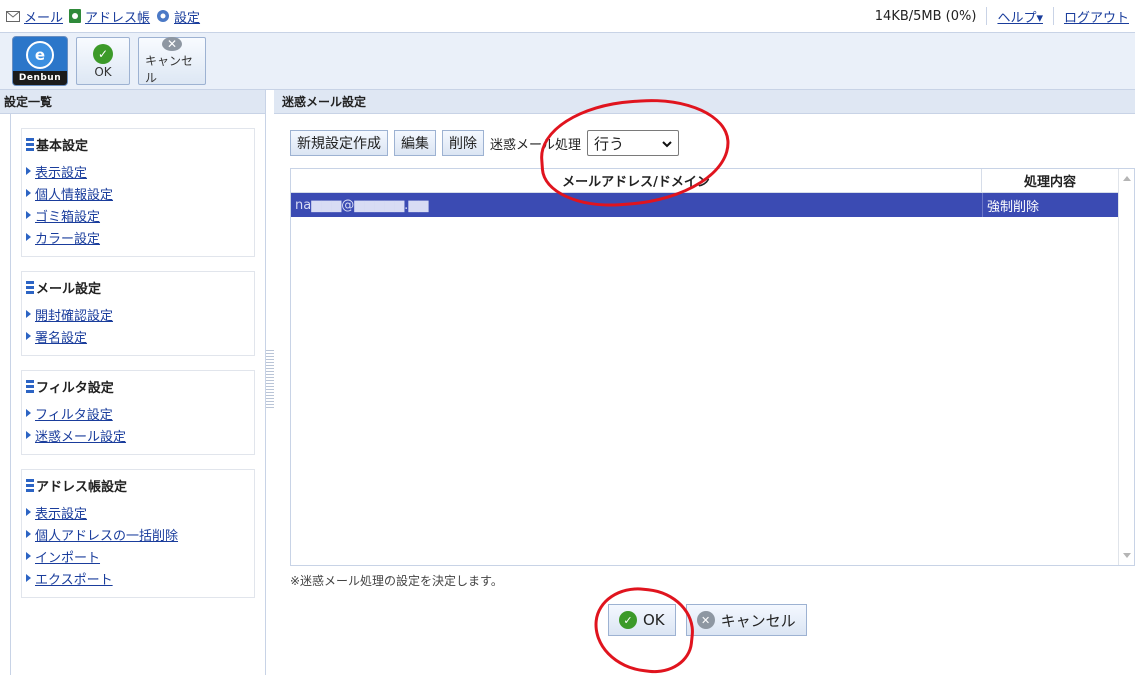  I want to click on note-text: ※迷惑メール処理の設定を決定します。, so click(396, 581).